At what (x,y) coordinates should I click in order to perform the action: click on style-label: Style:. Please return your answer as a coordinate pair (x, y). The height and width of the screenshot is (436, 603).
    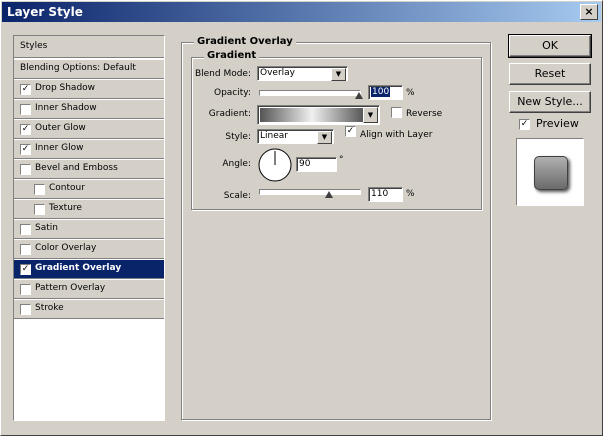
    Looking at the image, I should click on (238, 137).